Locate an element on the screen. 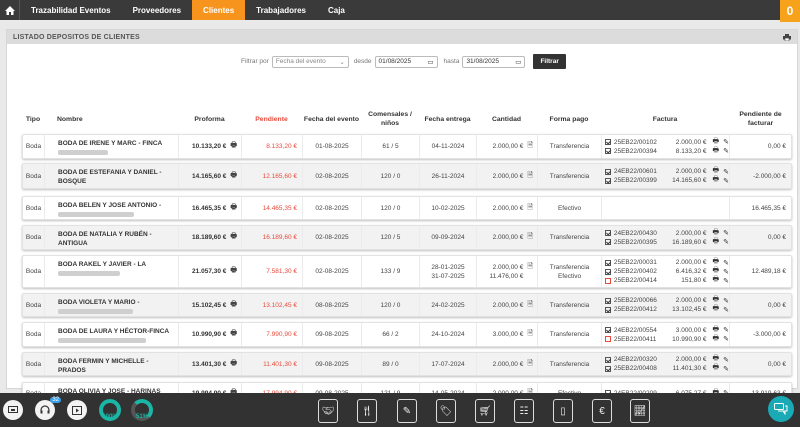  cell-nombre: BODA BELEN Y JOSE ANTONIO - is located at coordinates (112, 208).